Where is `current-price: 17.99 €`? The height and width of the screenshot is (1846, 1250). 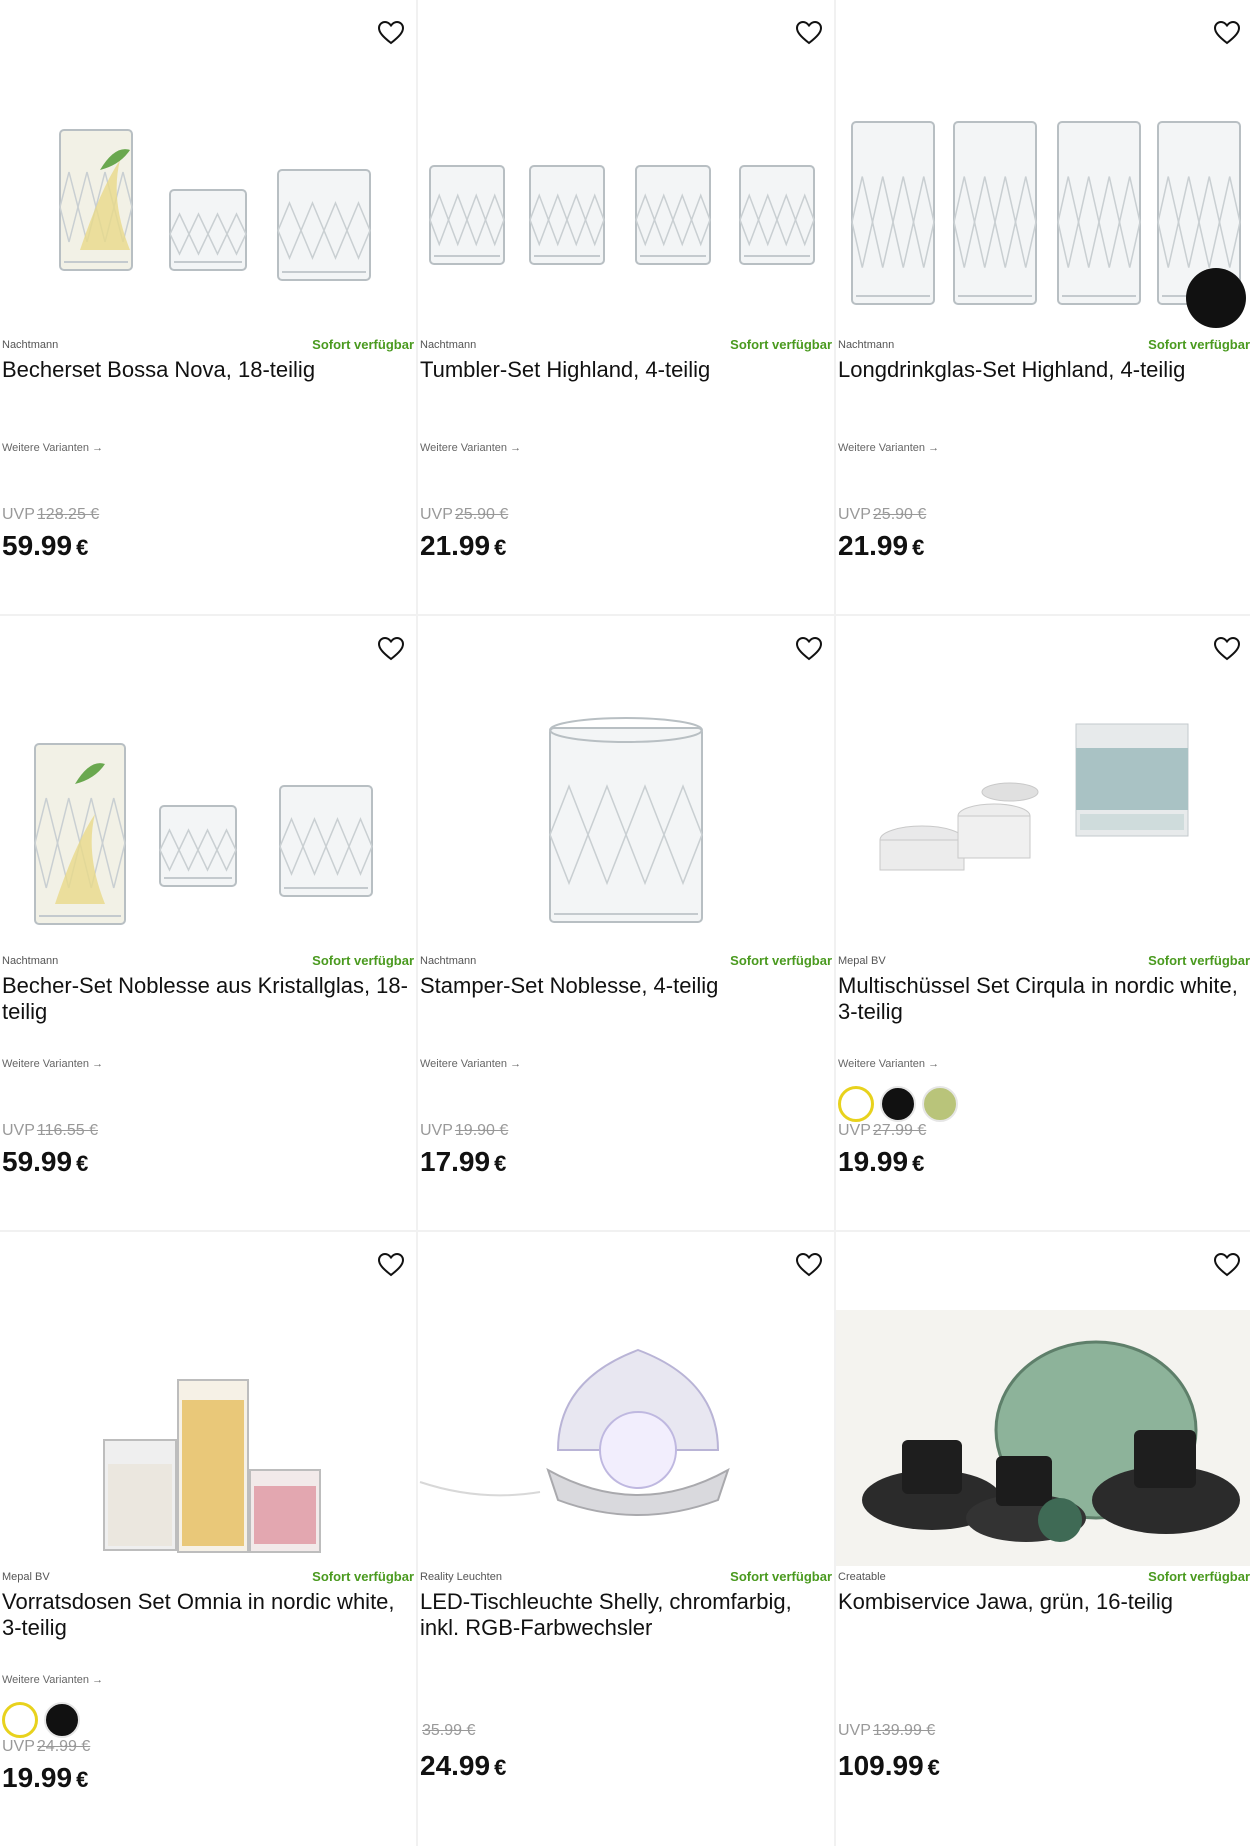
current-price: 17.99 € is located at coordinates (463, 1162).